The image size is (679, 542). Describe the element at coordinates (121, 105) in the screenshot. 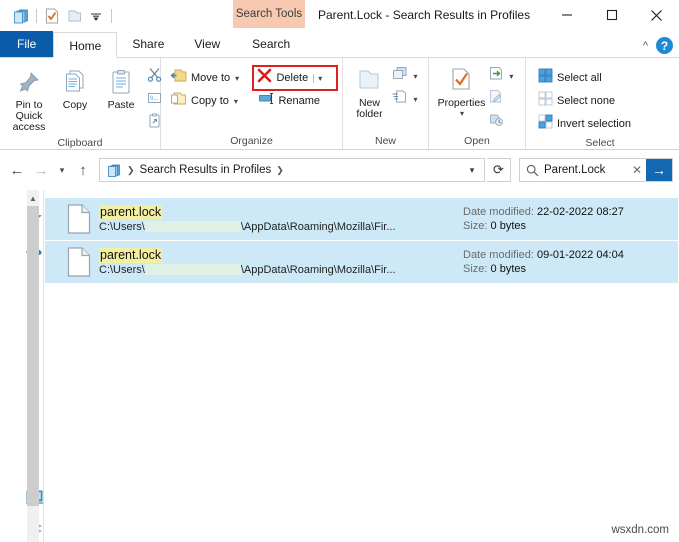

I see `paste-label: Paste` at that location.